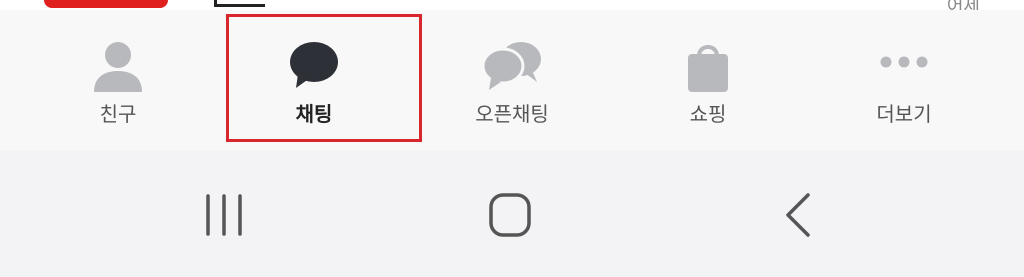 Image resolution: width=1024 pixels, height=277 pixels. Describe the element at coordinates (904, 62) in the screenshot. I see `more-dots-icon` at that location.